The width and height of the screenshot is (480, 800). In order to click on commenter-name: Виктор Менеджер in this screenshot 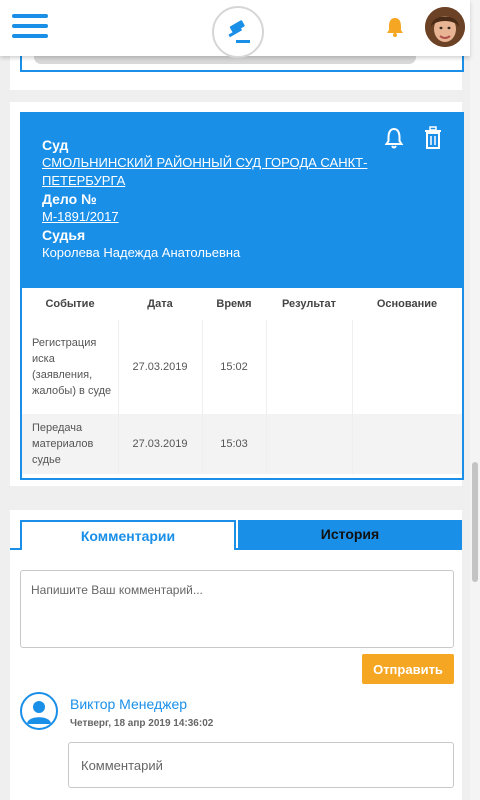, I will do `click(128, 704)`.